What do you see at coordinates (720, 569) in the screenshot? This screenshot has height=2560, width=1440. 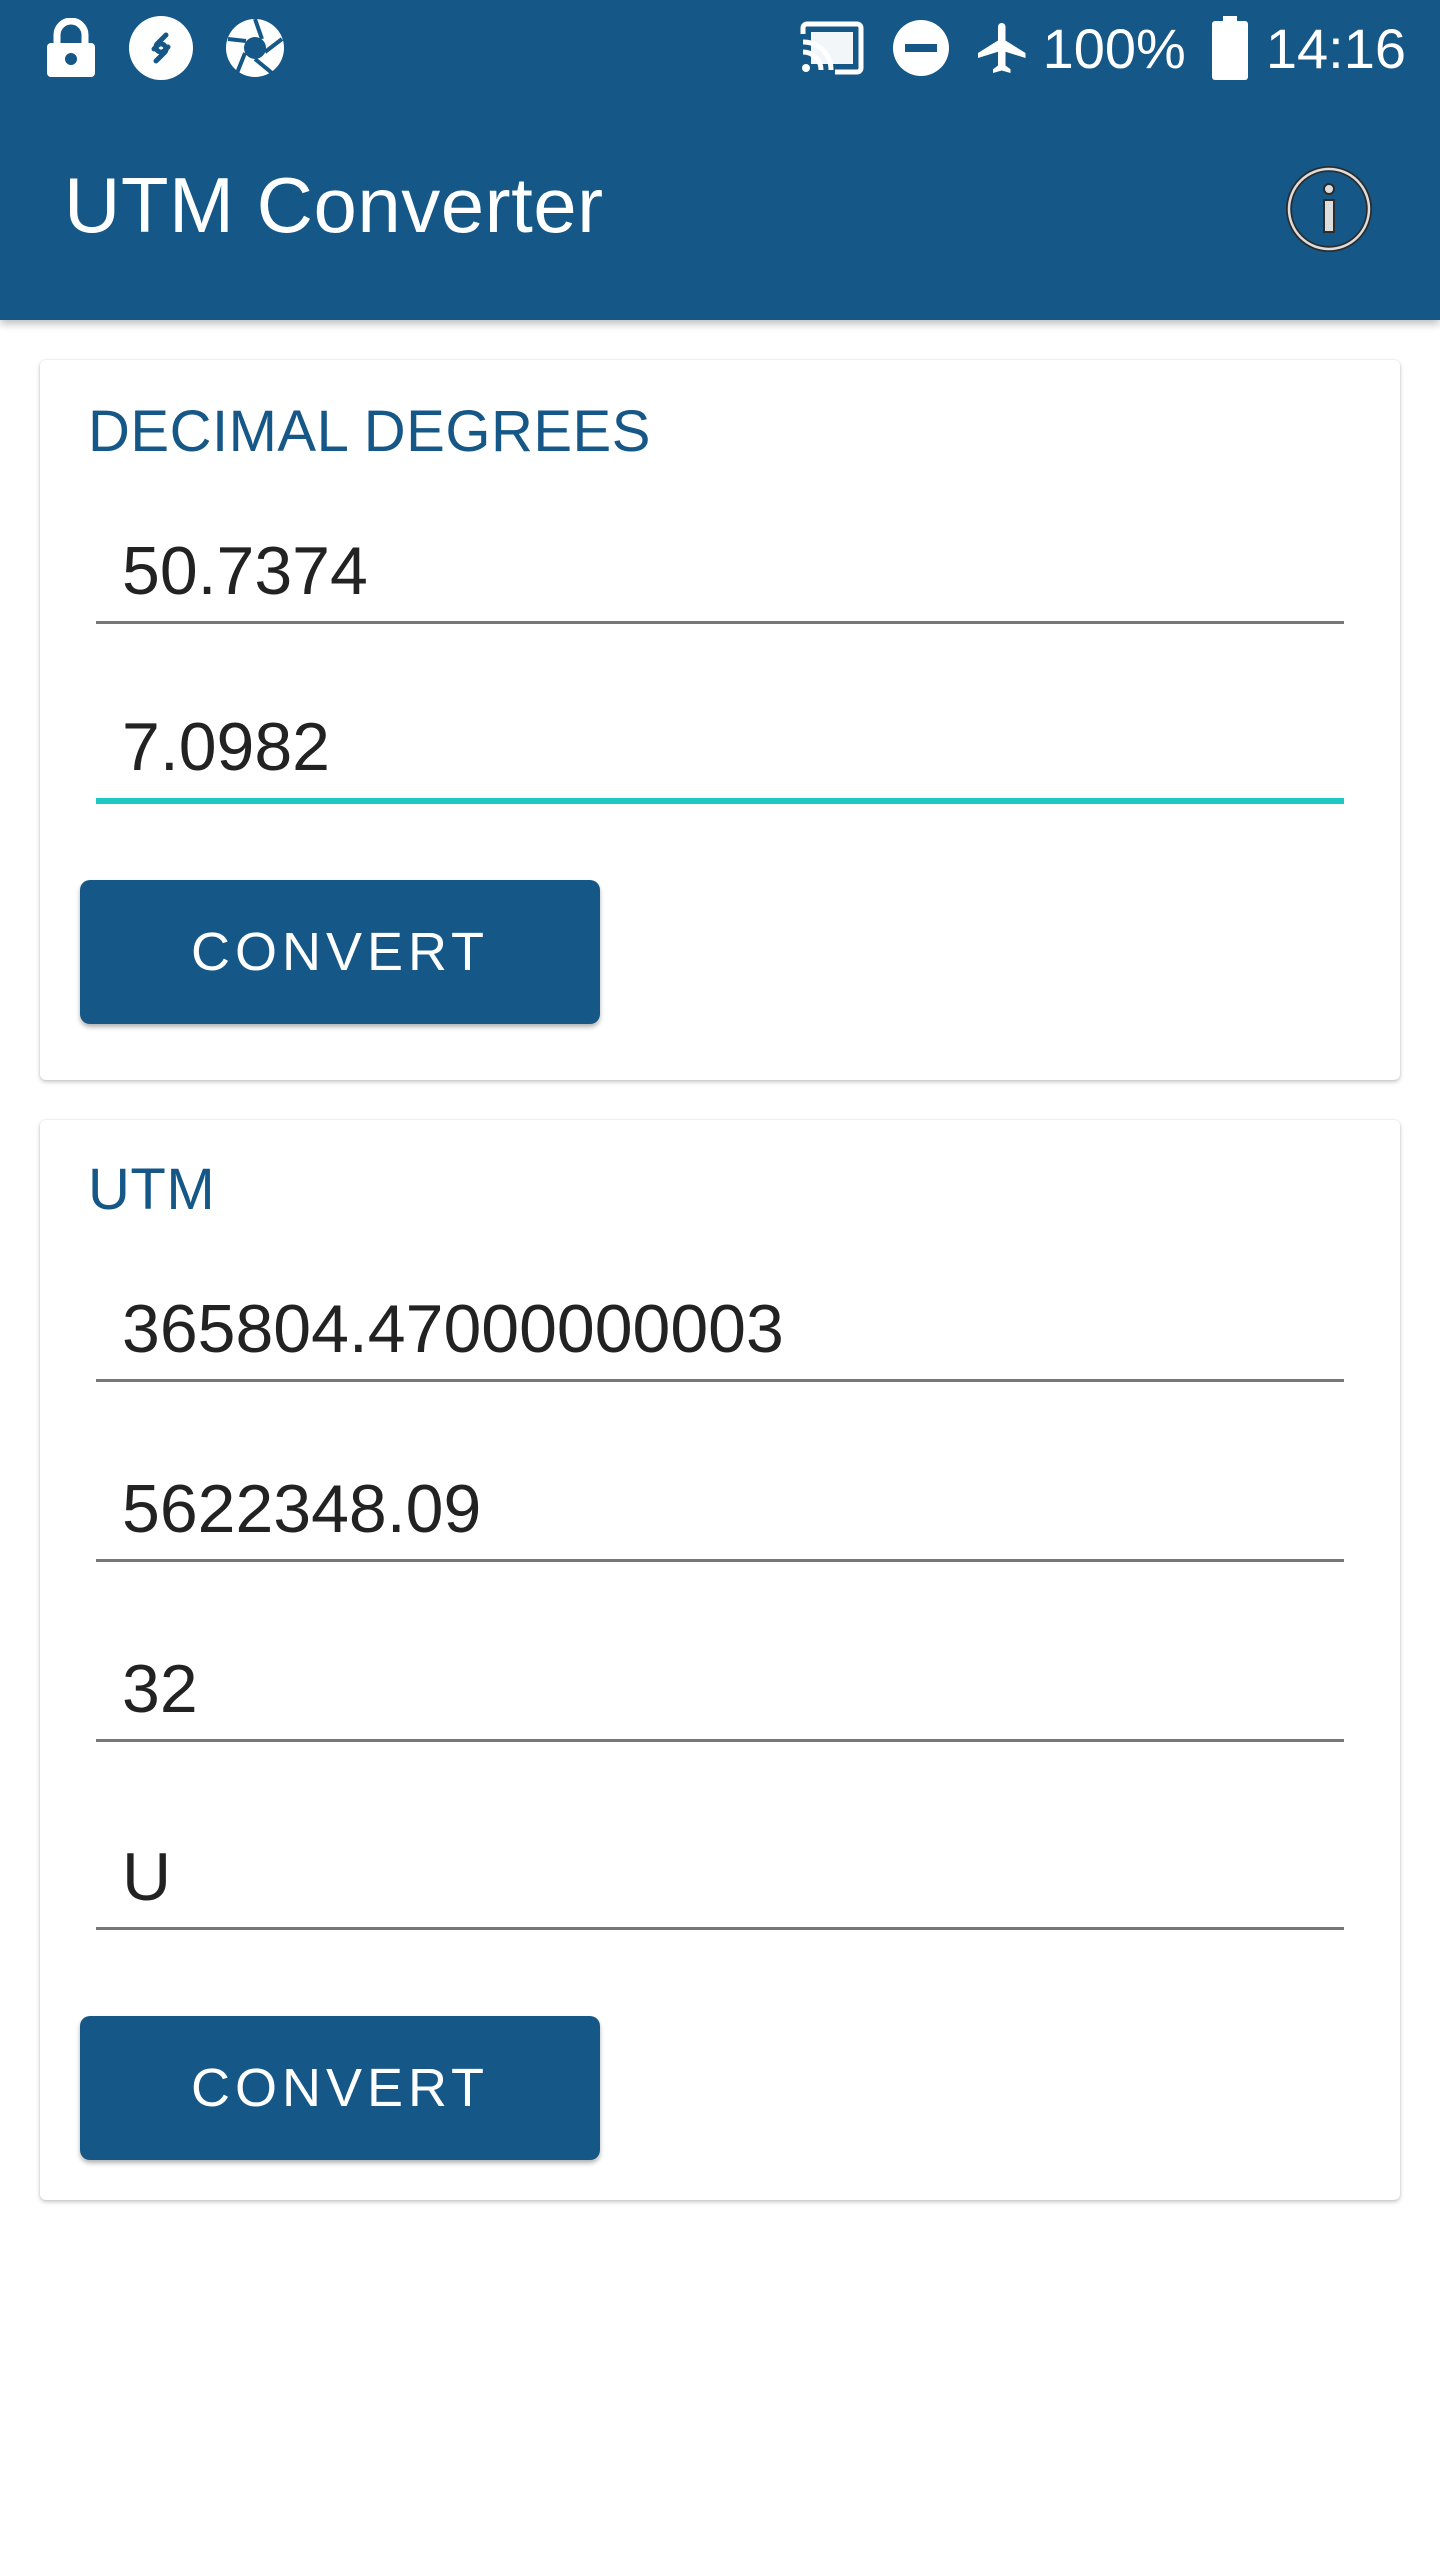 I see `latitude-field: 50.7374` at bounding box center [720, 569].